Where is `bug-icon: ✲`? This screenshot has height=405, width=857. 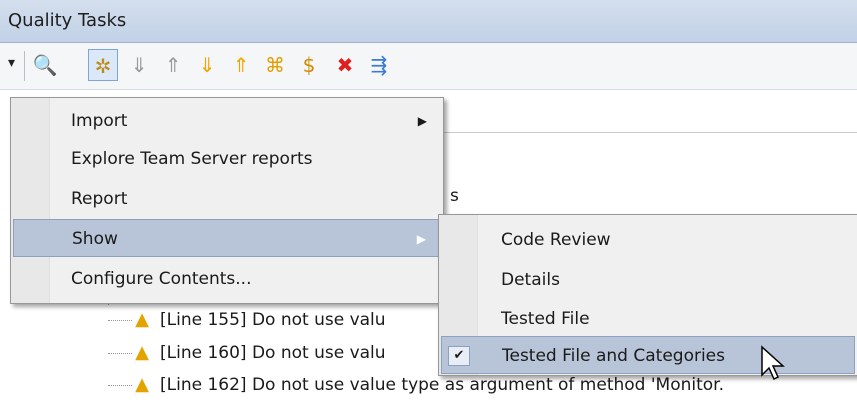
bug-icon: ✲ is located at coordinates (103, 65).